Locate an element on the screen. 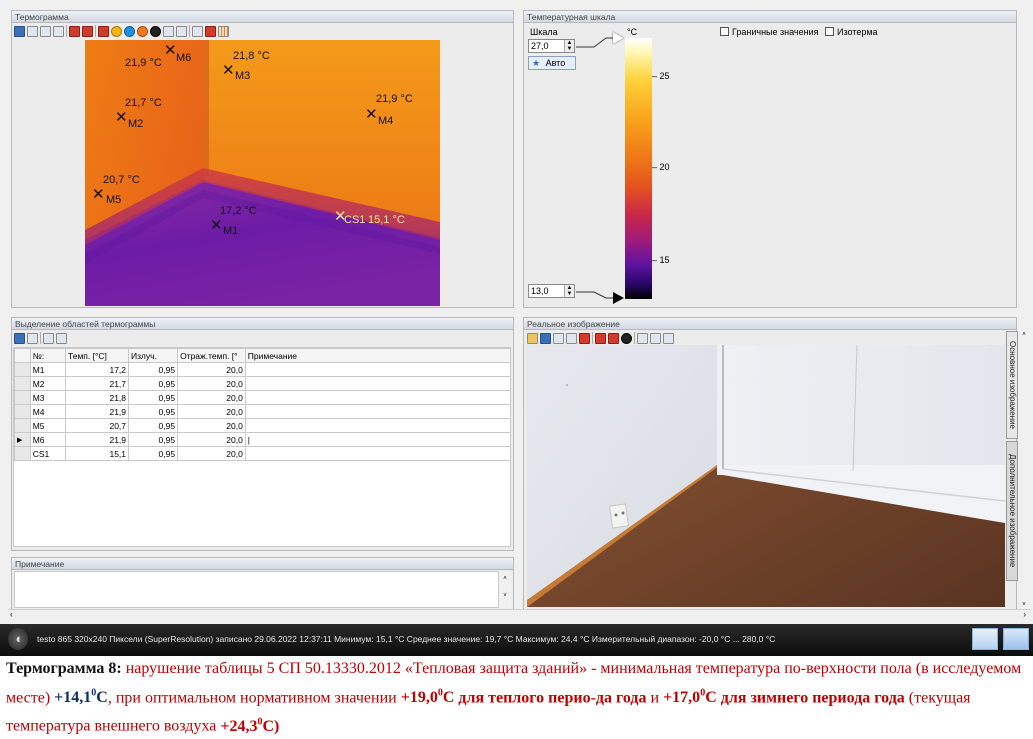 The image size is (1033, 739). max-slider-handle is located at coordinates (618, 38).